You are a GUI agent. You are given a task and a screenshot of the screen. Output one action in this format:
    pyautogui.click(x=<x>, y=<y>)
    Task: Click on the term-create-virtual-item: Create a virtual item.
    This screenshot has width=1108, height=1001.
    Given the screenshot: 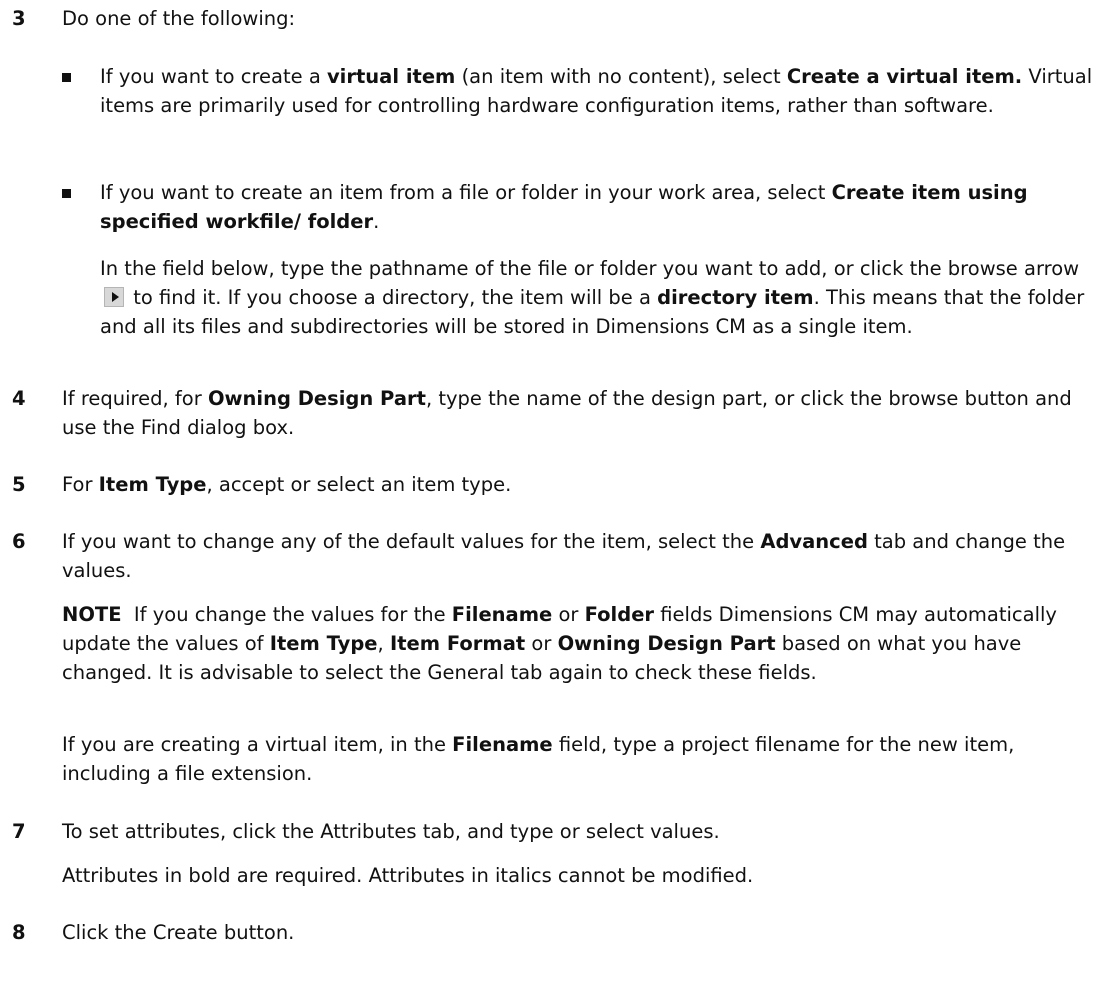 What is the action you would take?
    pyautogui.click(x=904, y=76)
    